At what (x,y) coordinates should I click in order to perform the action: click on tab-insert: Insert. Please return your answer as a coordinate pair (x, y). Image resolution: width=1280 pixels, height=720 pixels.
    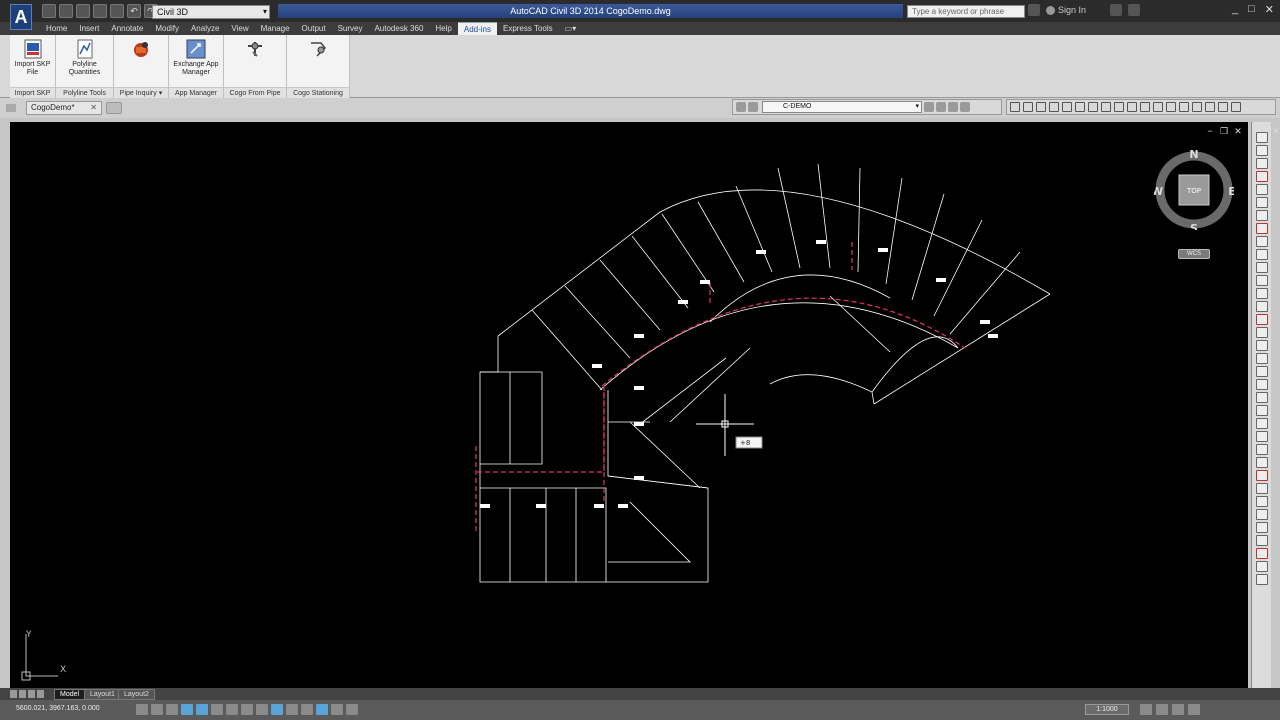
    Looking at the image, I should click on (89, 28).